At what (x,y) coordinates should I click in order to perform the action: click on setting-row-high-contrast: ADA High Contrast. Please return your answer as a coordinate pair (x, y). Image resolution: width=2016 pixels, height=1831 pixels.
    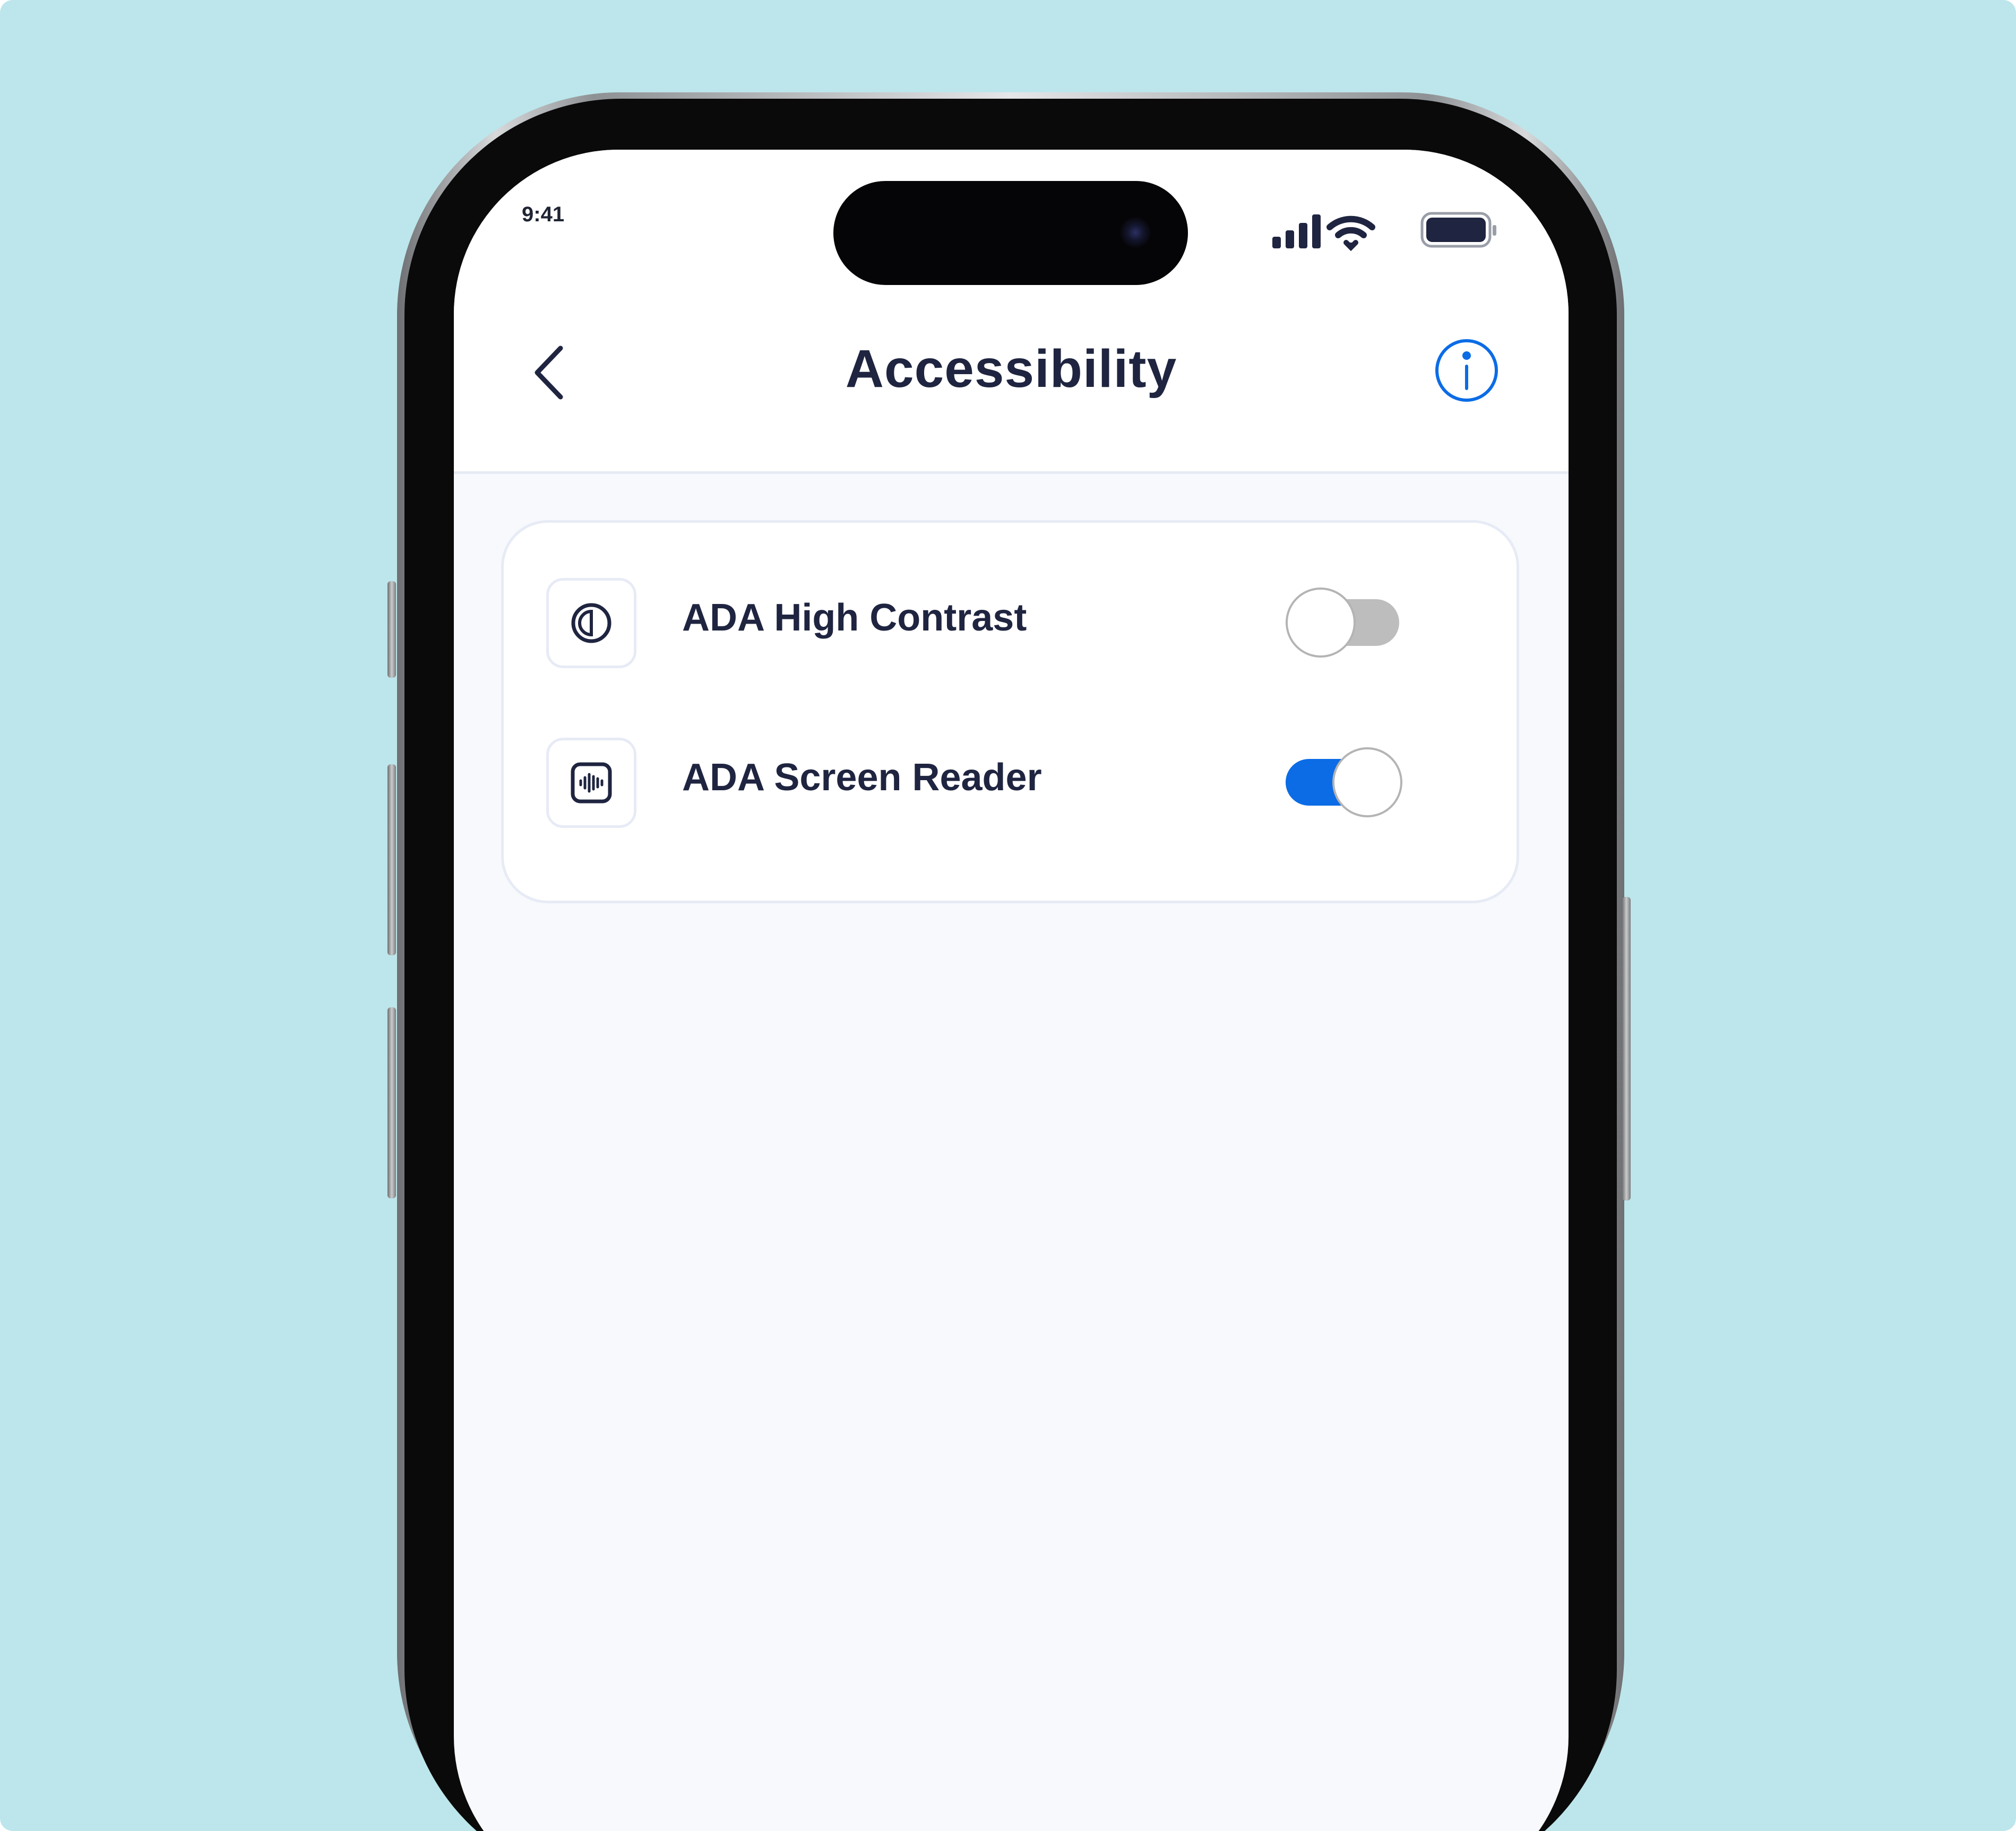
    Looking at the image, I should click on (1010, 623).